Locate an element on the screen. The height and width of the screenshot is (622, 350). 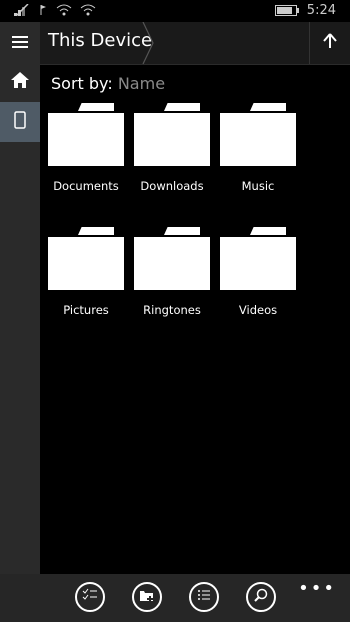
folder-downloads: Downloads is located at coordinates (173, 153).